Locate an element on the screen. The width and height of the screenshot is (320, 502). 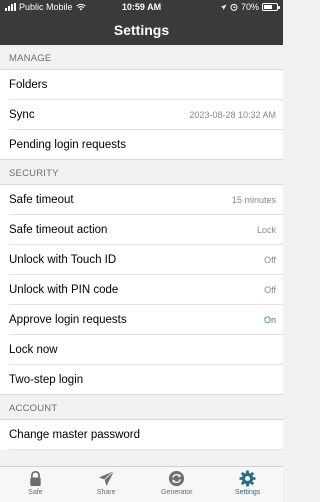
row-approve-login-requests: Approve login requests On is located at coordinates (141, 320).